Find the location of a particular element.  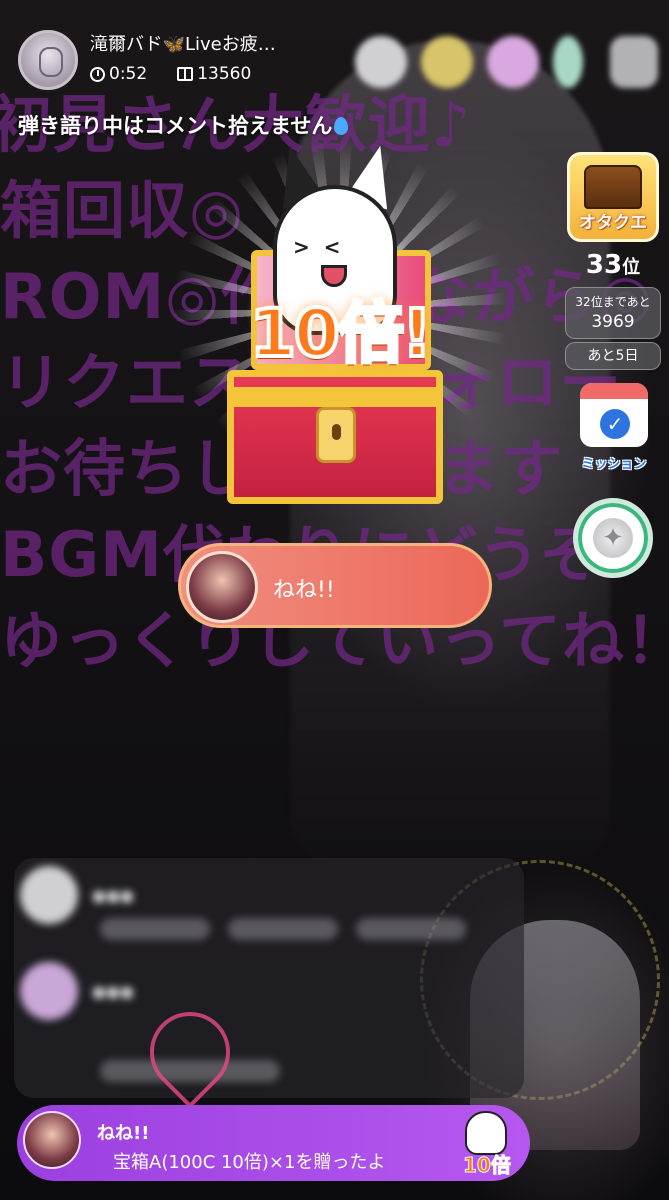

next-rank-value: 3969 is located at coordinates (613, 322).